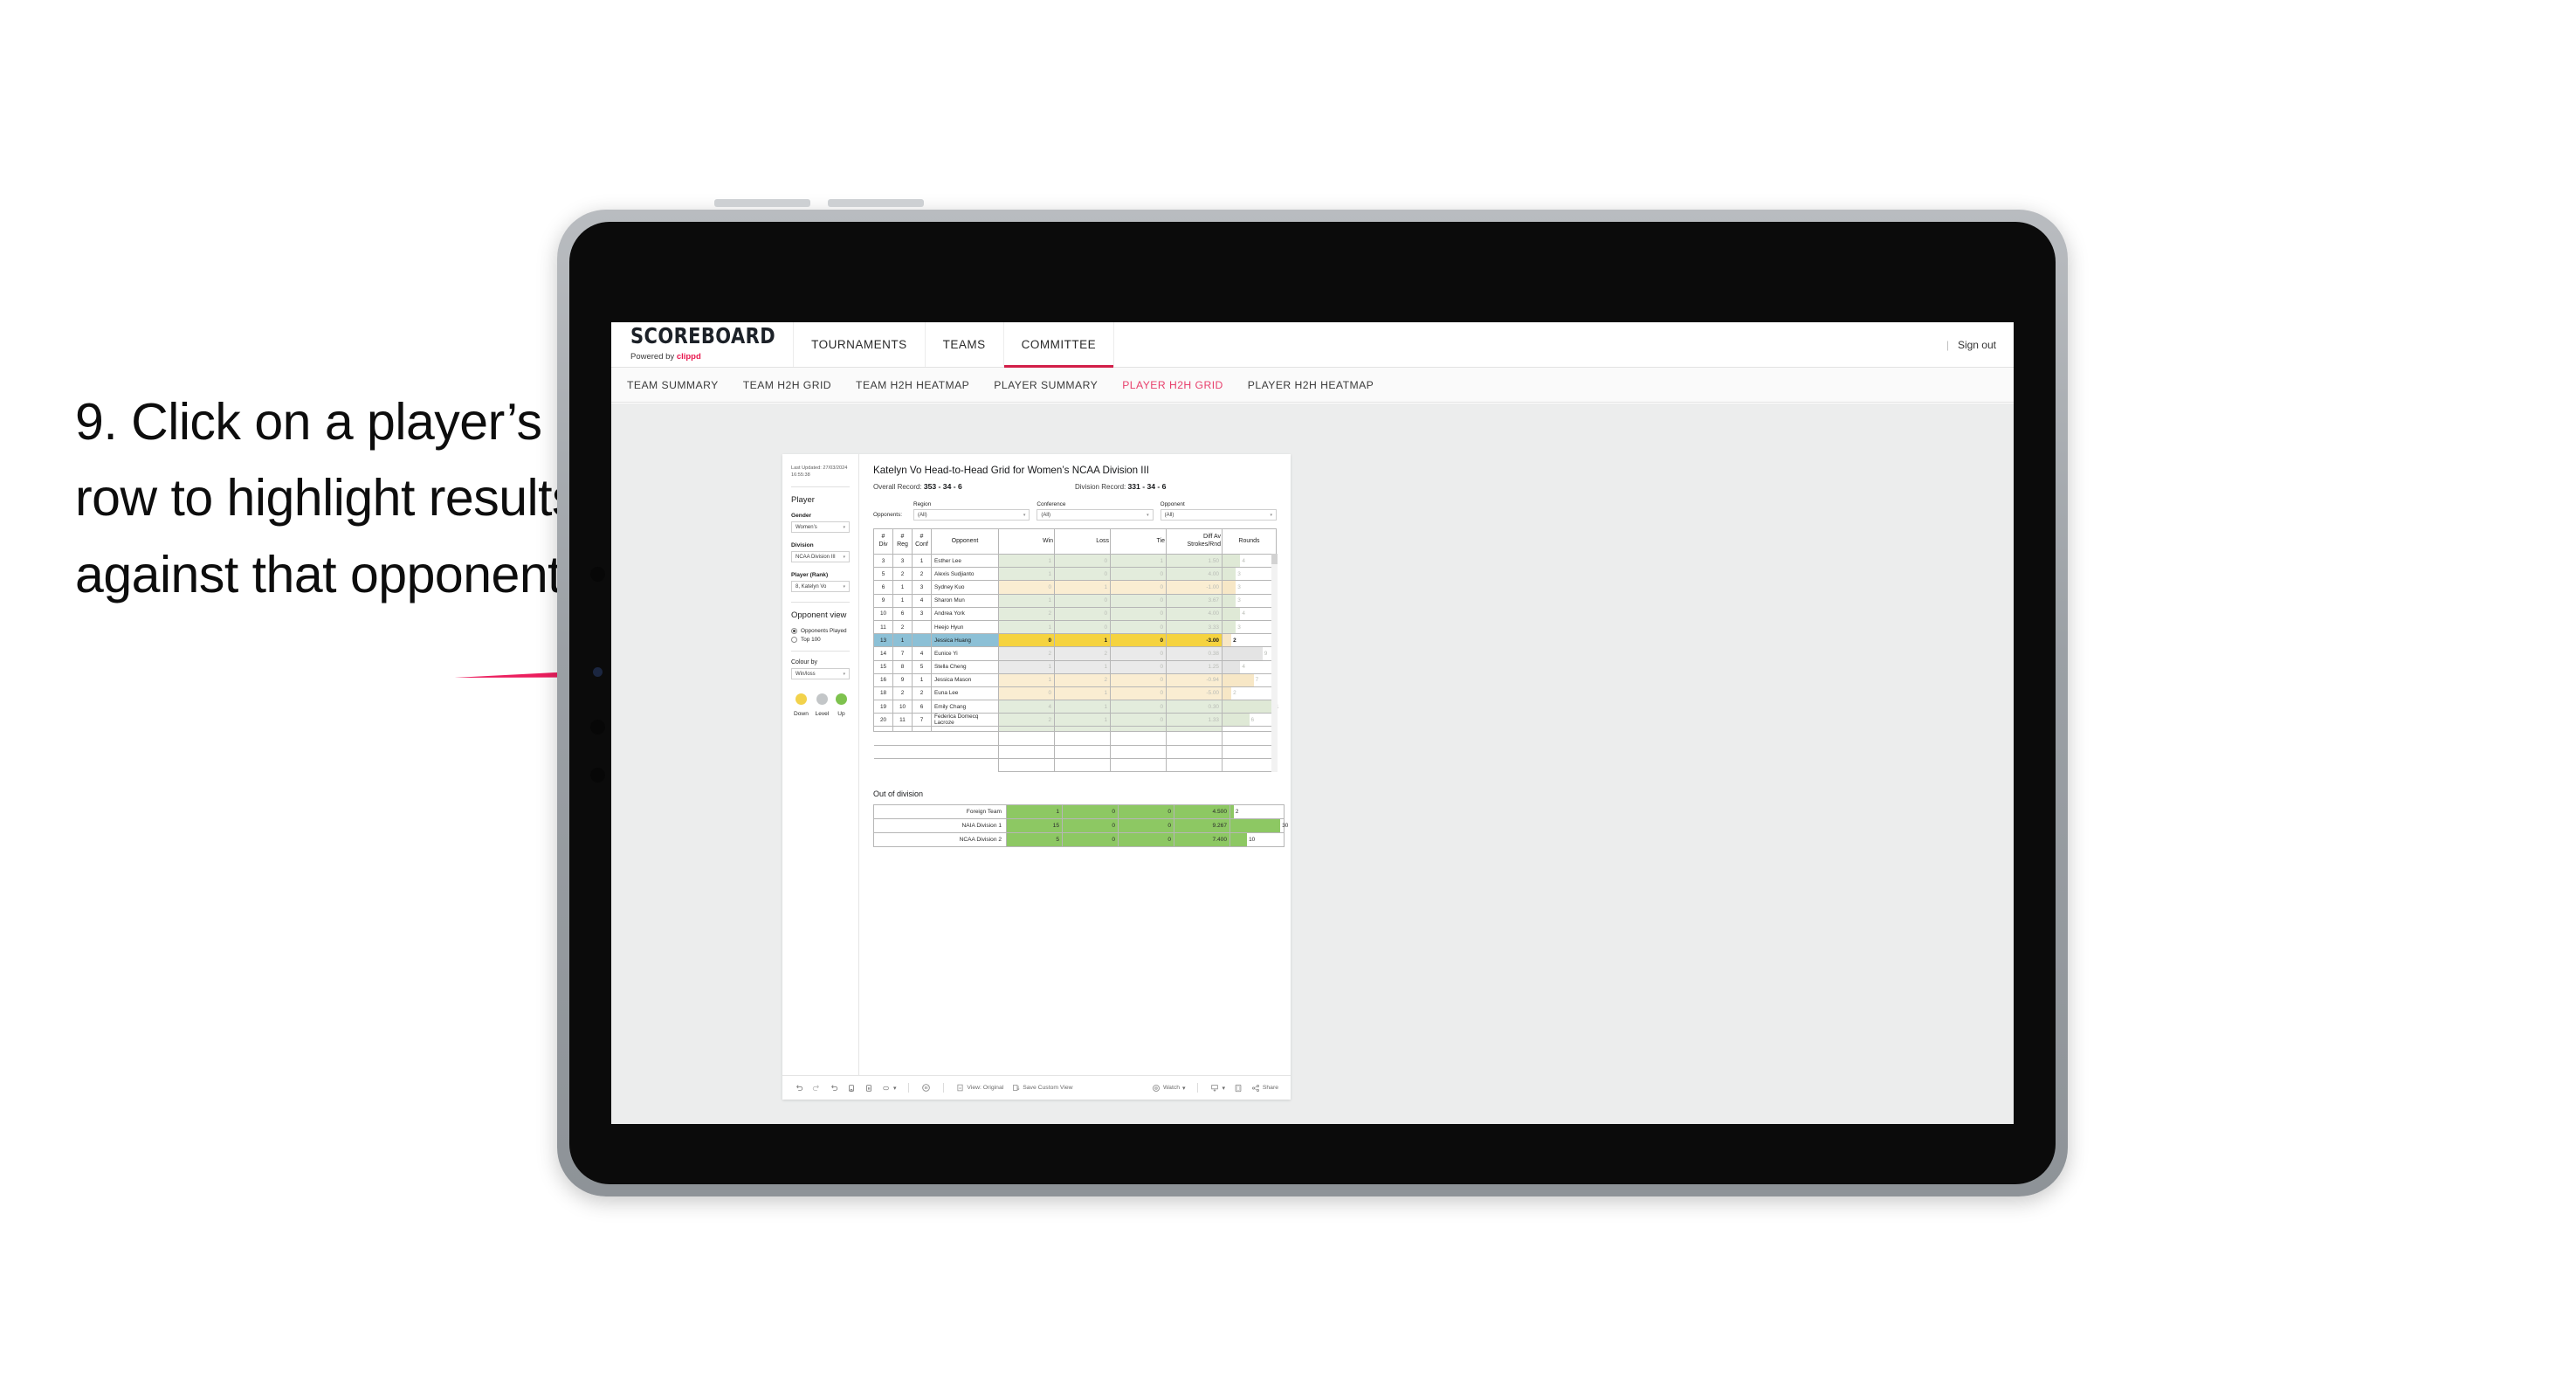 The width and height of the screenshot is (2576, 1386). I want to click on table-row: 9 1 4 Sharon Mun 1 0 0 3.67 3, so click(1075, 601).